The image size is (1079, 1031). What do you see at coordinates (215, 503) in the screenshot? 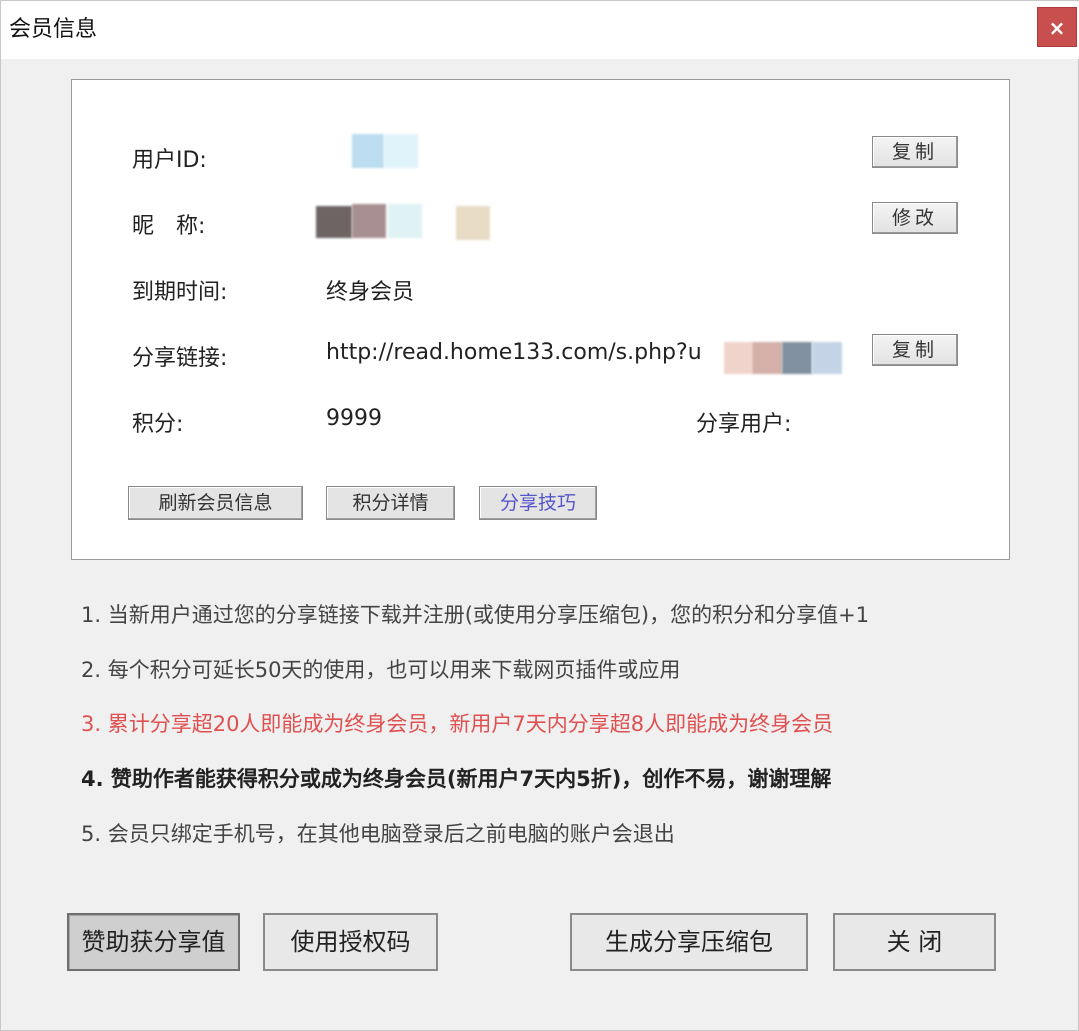
I see `refresh-member-info-button: 刷新会员信息` at bounding box center [215, 503].